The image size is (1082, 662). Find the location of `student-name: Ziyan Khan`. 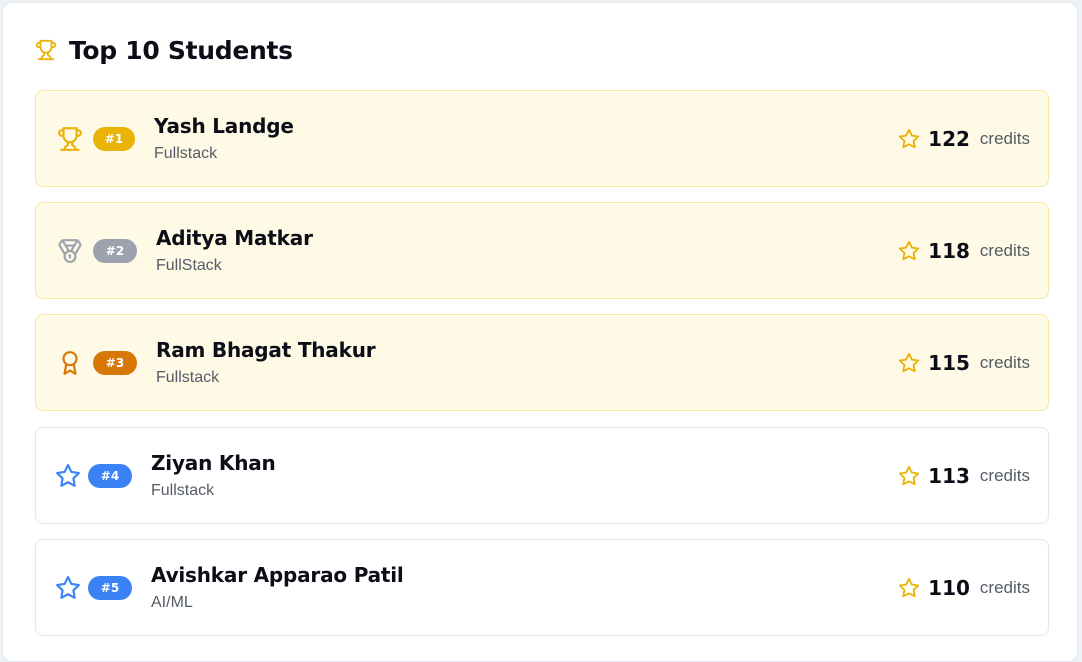

student-name: Ziyan Khan is located at coordinates (213, 463).